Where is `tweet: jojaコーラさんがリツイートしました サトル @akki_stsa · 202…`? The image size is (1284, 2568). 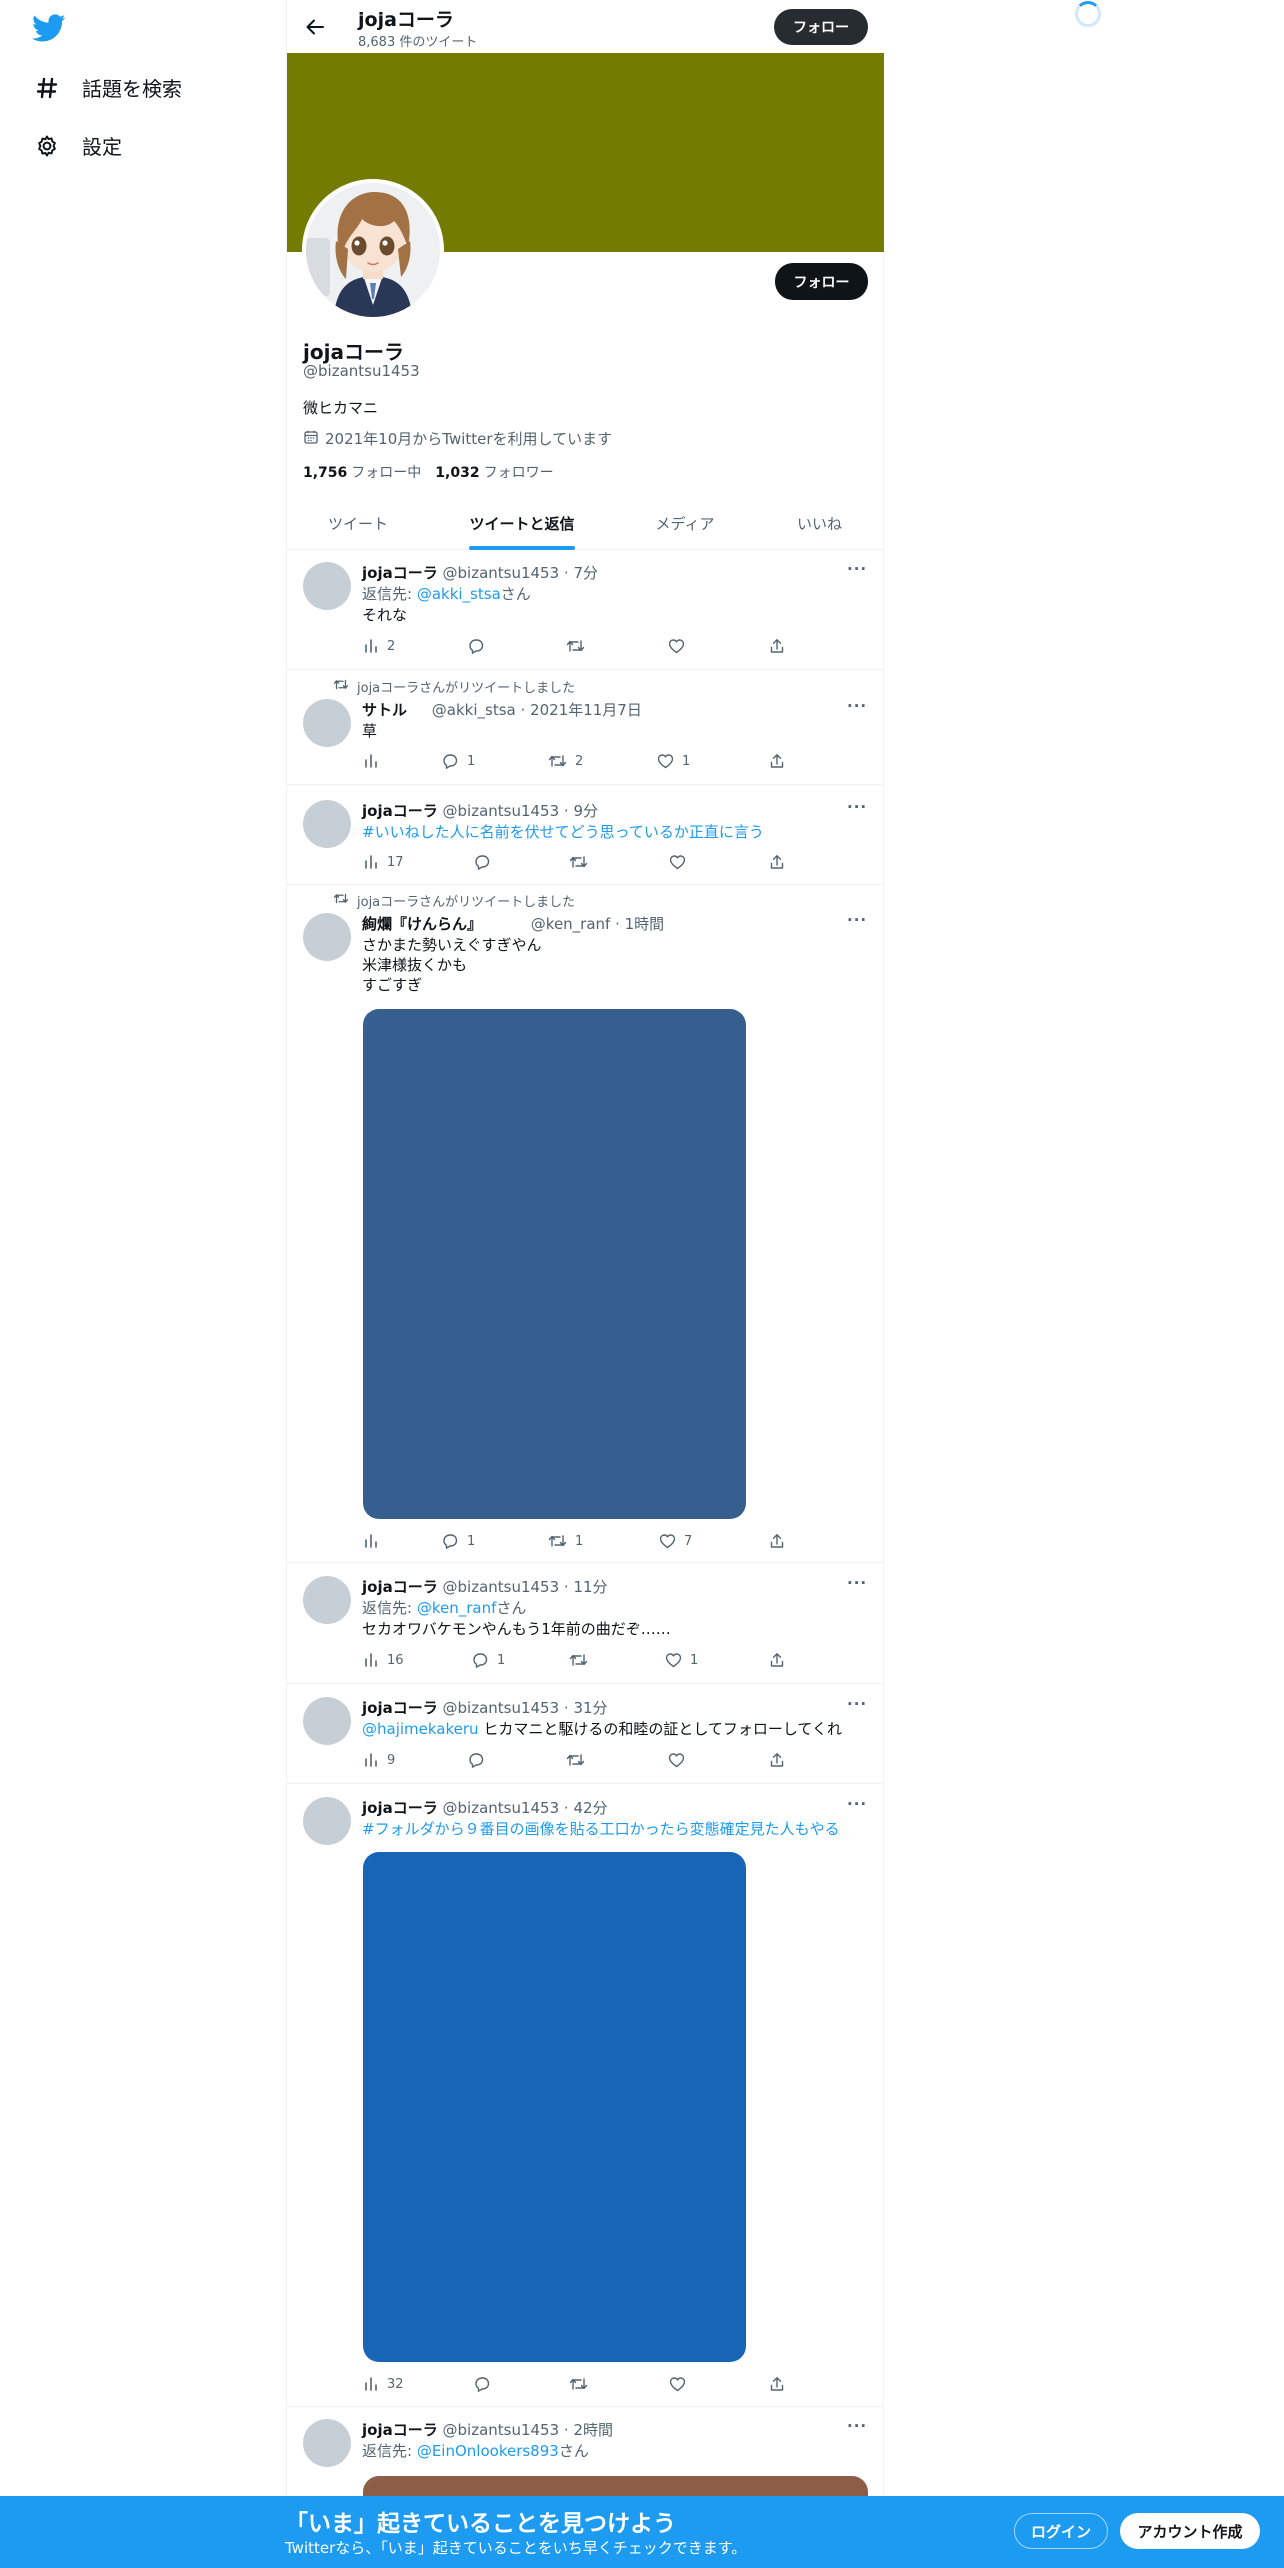 tweet: jojaコーラさんがリツイートしました サトル @akki_stsa · 202… is located at coordinates (585, 727).